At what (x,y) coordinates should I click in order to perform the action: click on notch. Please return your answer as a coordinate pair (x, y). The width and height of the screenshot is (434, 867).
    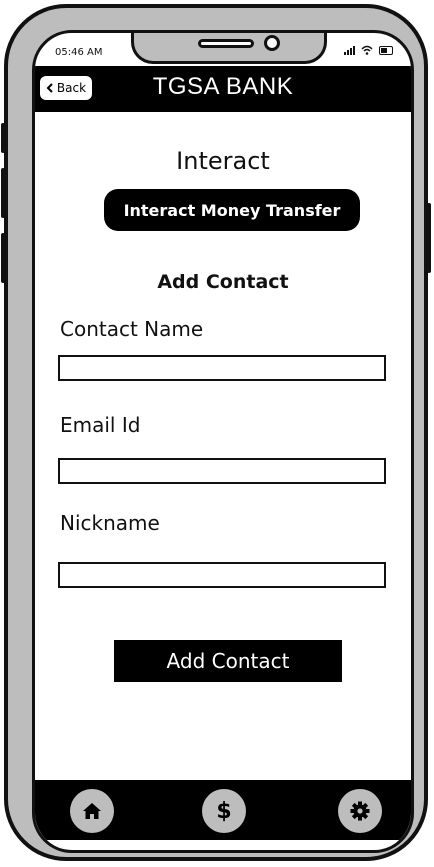
    Looking at the image, I should click on (229, 48).